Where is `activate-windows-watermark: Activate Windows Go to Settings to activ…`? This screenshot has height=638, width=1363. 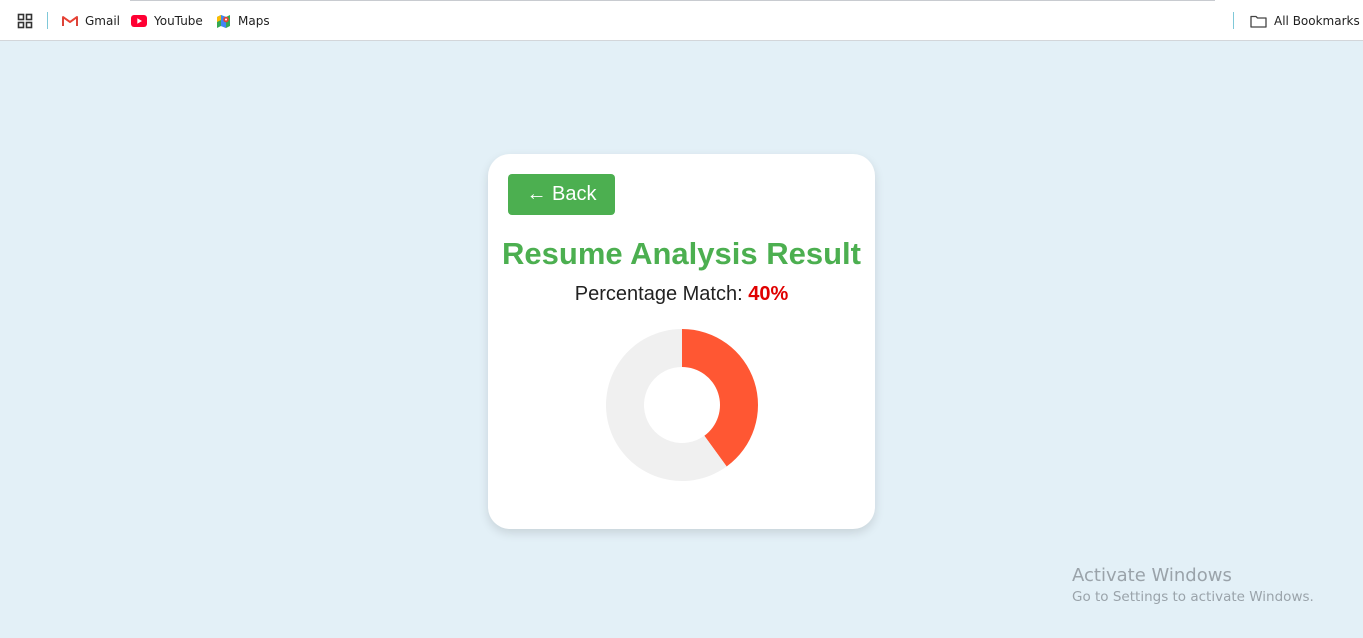 activate-windows-watermark: Activate Windows Go to Settings to activ… is located at coordinates (1193, 585).